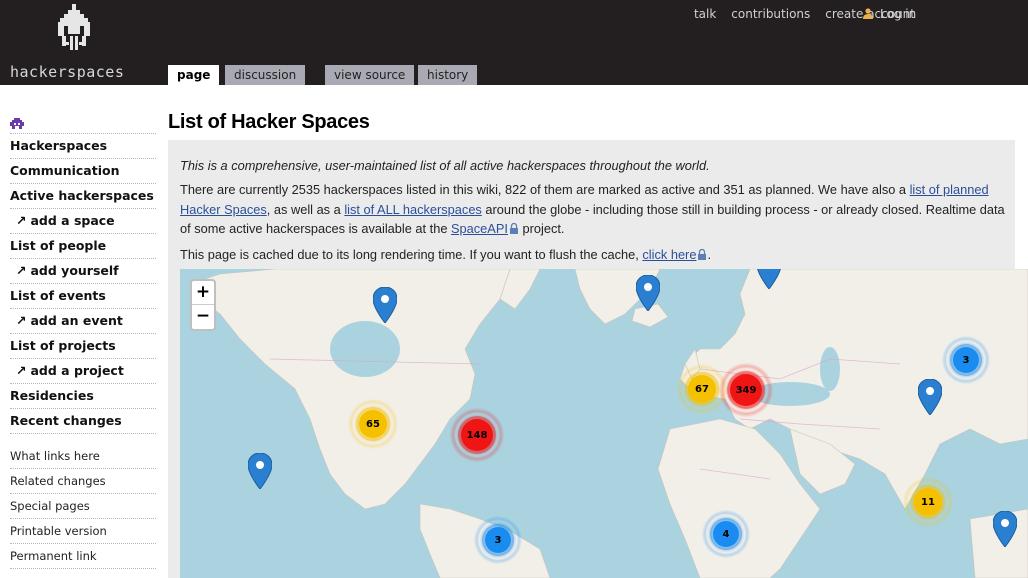  Describe the element at coordinates (746, 390) in the screenshot. I see `marker-cluster: 349` at that location.